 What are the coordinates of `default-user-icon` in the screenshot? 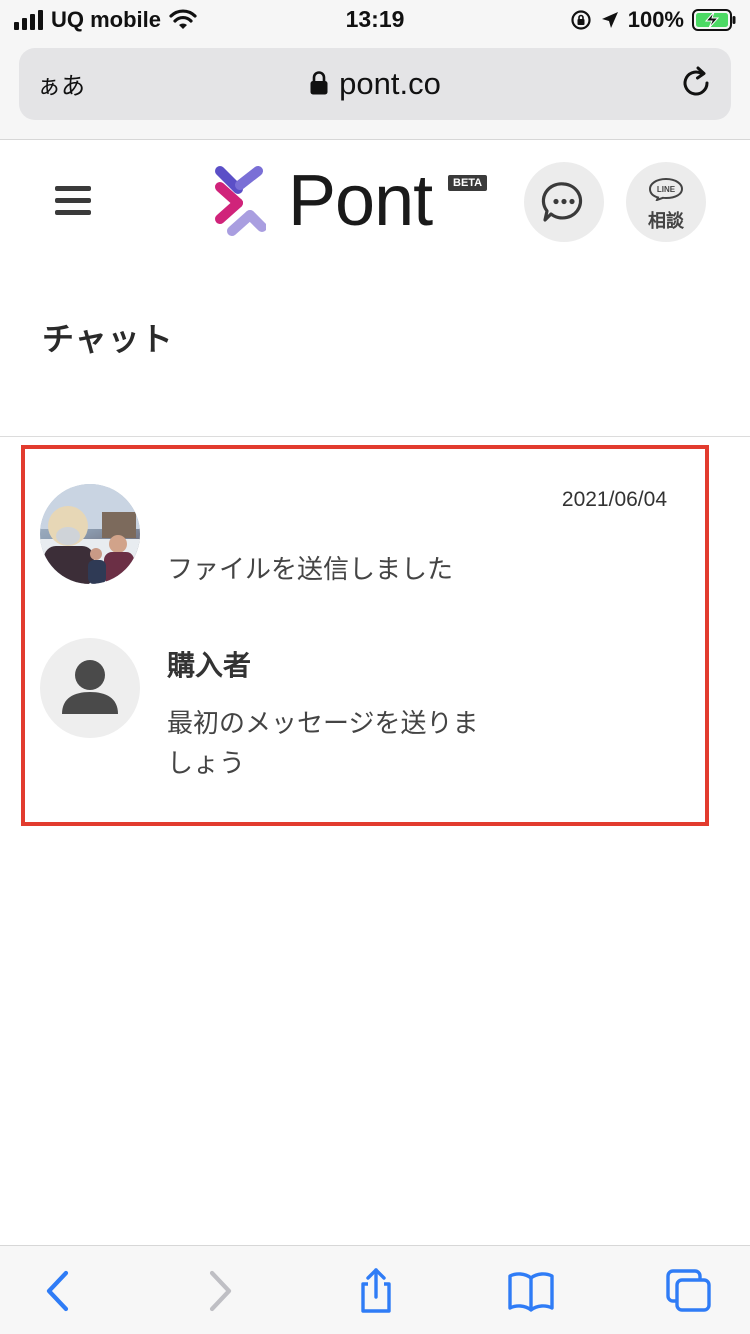 It's located at (90, 687).